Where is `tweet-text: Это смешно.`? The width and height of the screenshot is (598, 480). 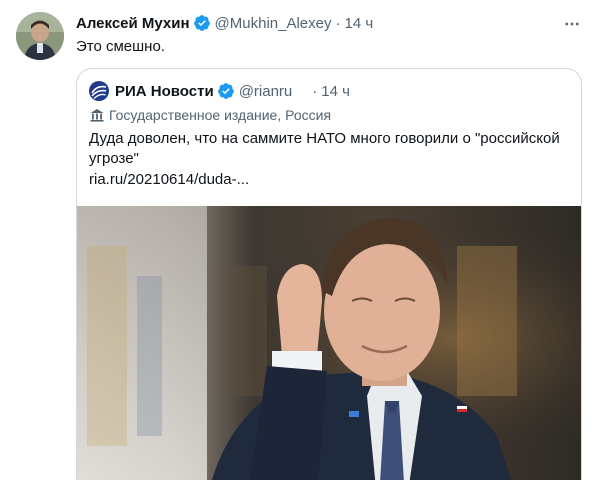 tweet-text: Это смешно. is located at coordinates (120, 46).